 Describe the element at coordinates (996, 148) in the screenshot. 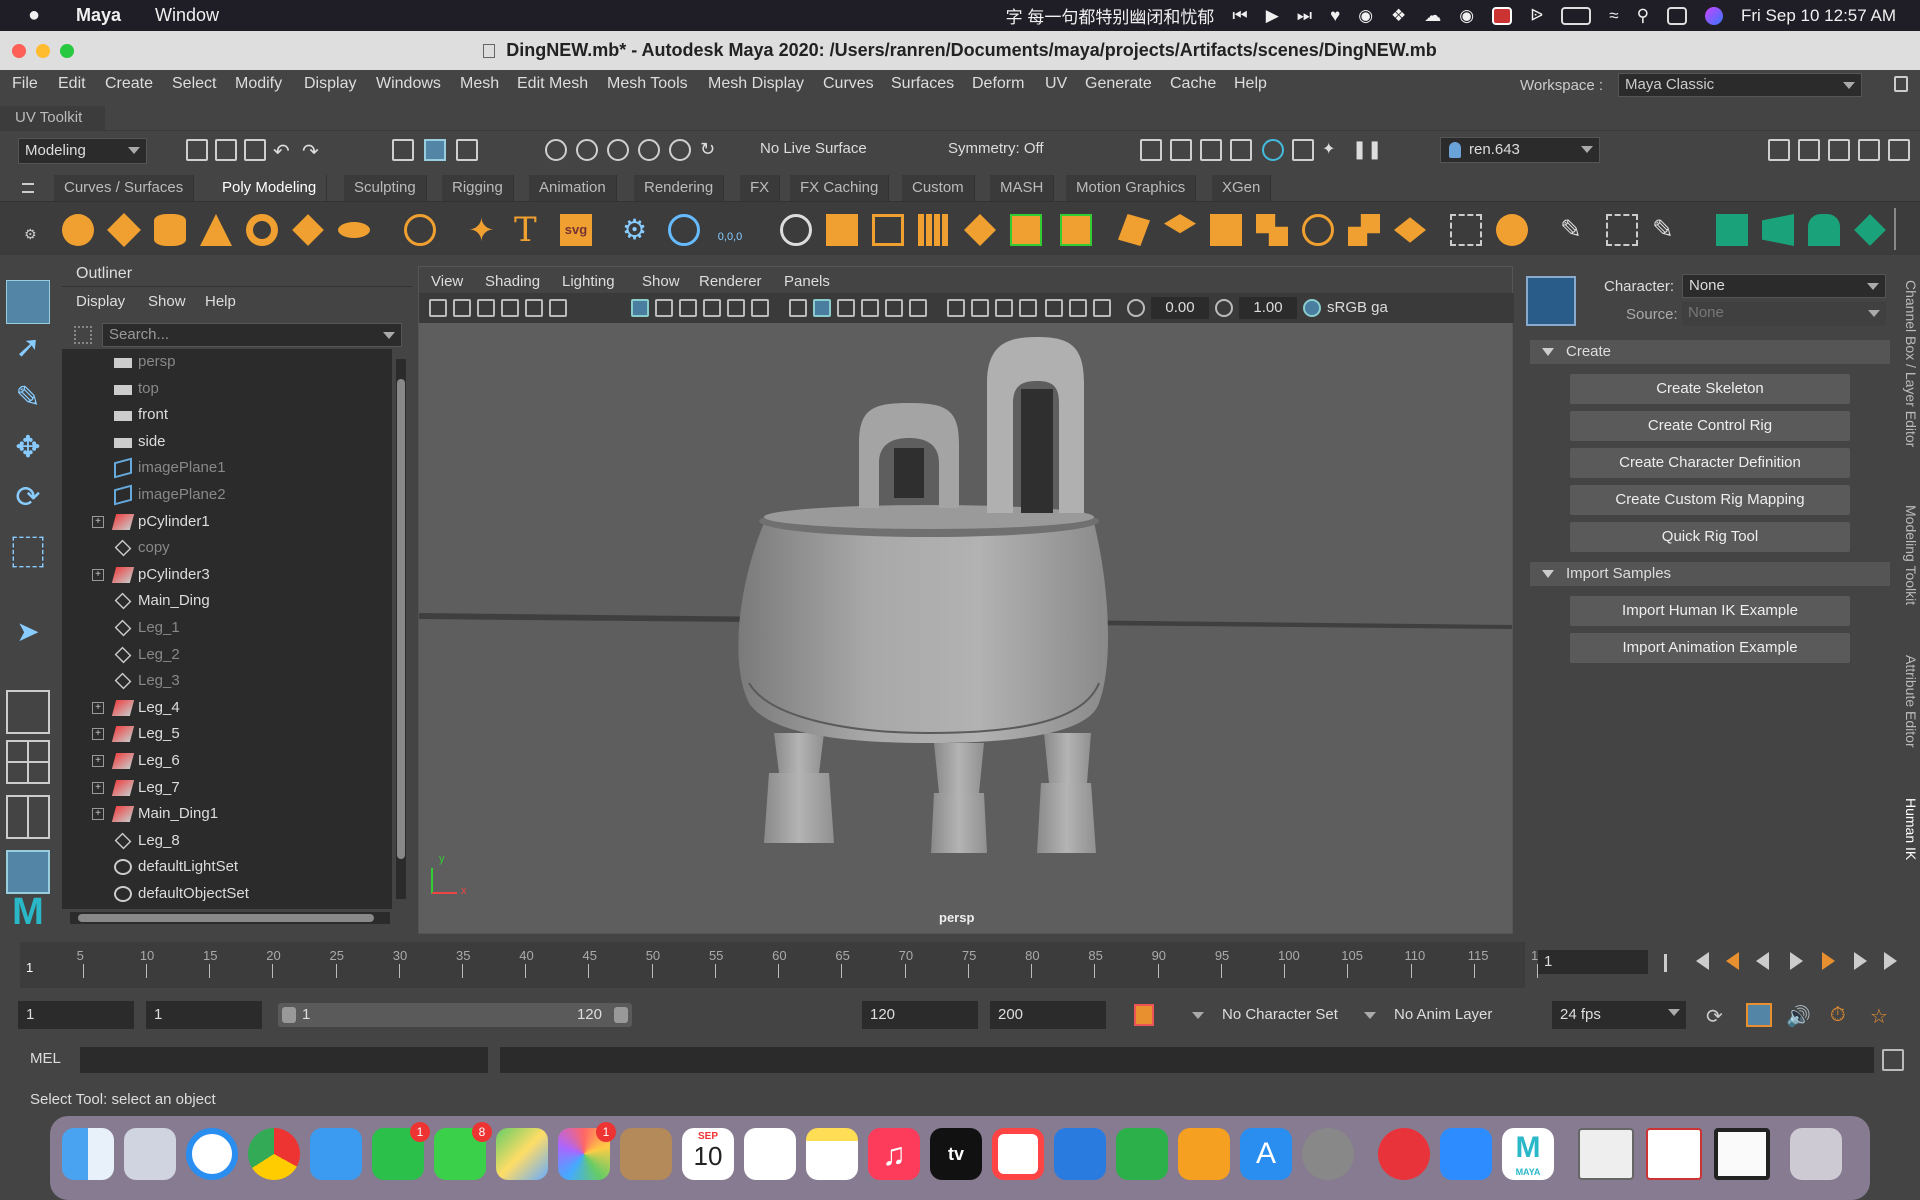

I see `symmetry-field: Symmetry: Off` at that location.